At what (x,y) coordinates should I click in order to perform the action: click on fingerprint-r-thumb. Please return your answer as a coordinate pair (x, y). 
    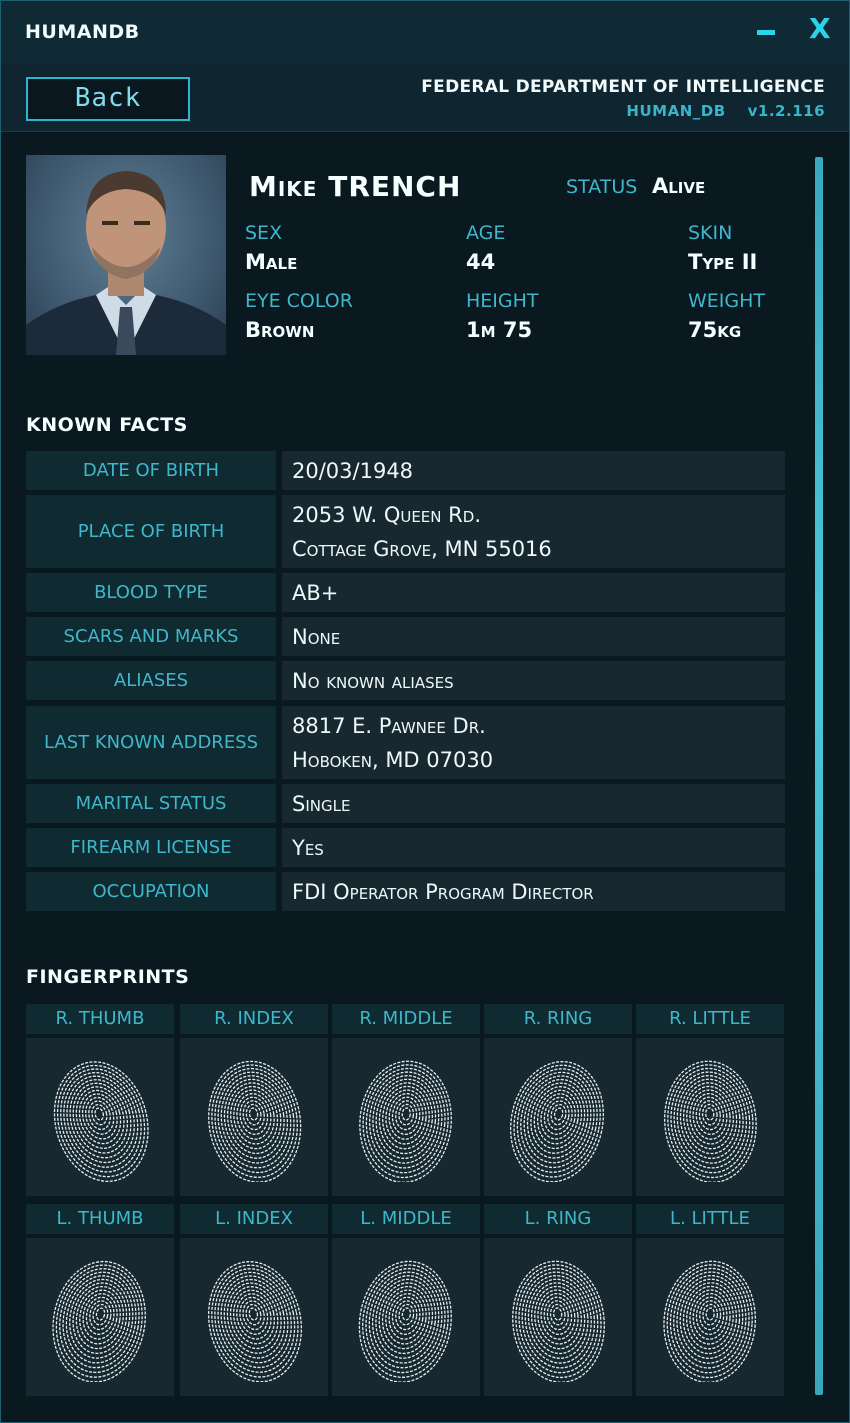
    Looking at the image, I should click on (100, 1117).